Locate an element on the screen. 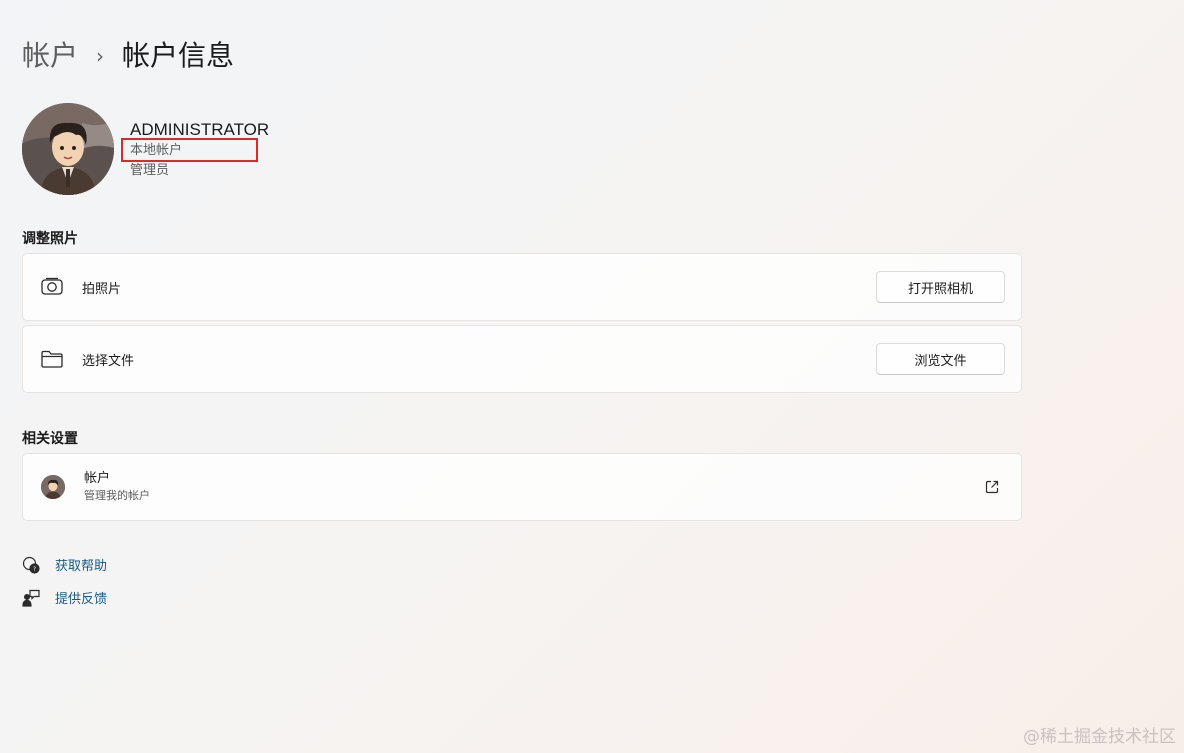 This screenshot has width=1184, height=753. get-help-link: ? 获取帮助 is located at coordinates (64, 564).